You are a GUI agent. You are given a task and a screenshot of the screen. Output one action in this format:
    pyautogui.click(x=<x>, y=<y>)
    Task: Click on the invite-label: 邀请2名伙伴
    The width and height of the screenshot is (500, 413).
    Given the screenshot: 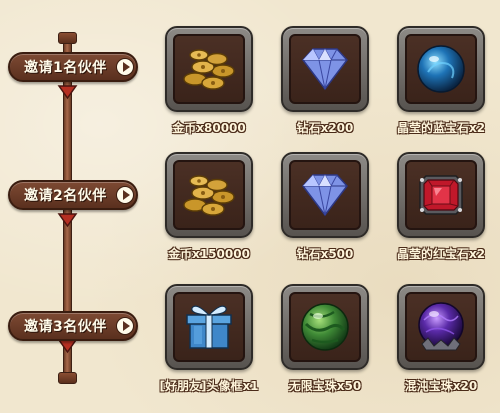 What is the action you would take?
    pyautogui.click(x=65, y=196)
    